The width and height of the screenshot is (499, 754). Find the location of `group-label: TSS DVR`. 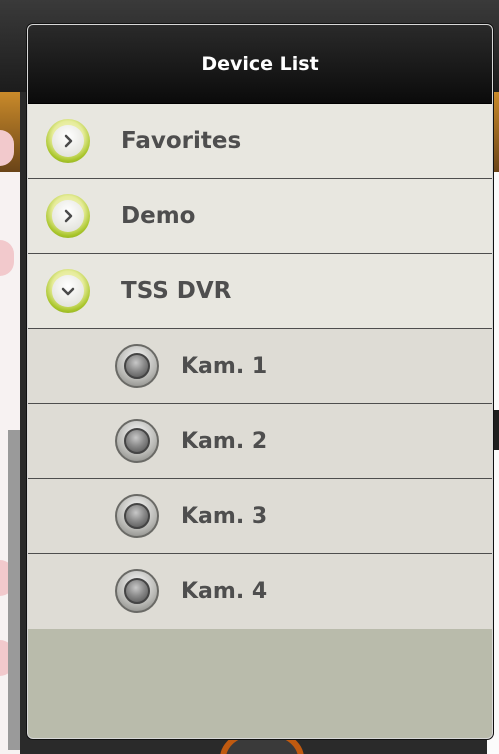

group-label: TSS DVR is located at coordinates (176, 291).